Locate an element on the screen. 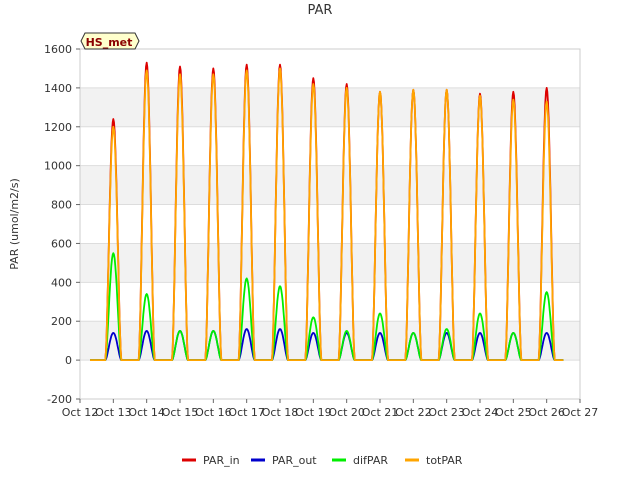 The width and height of the screenshot is (640, 480). legend-label-difpar: difPAR is located at coordinates (370, 460).